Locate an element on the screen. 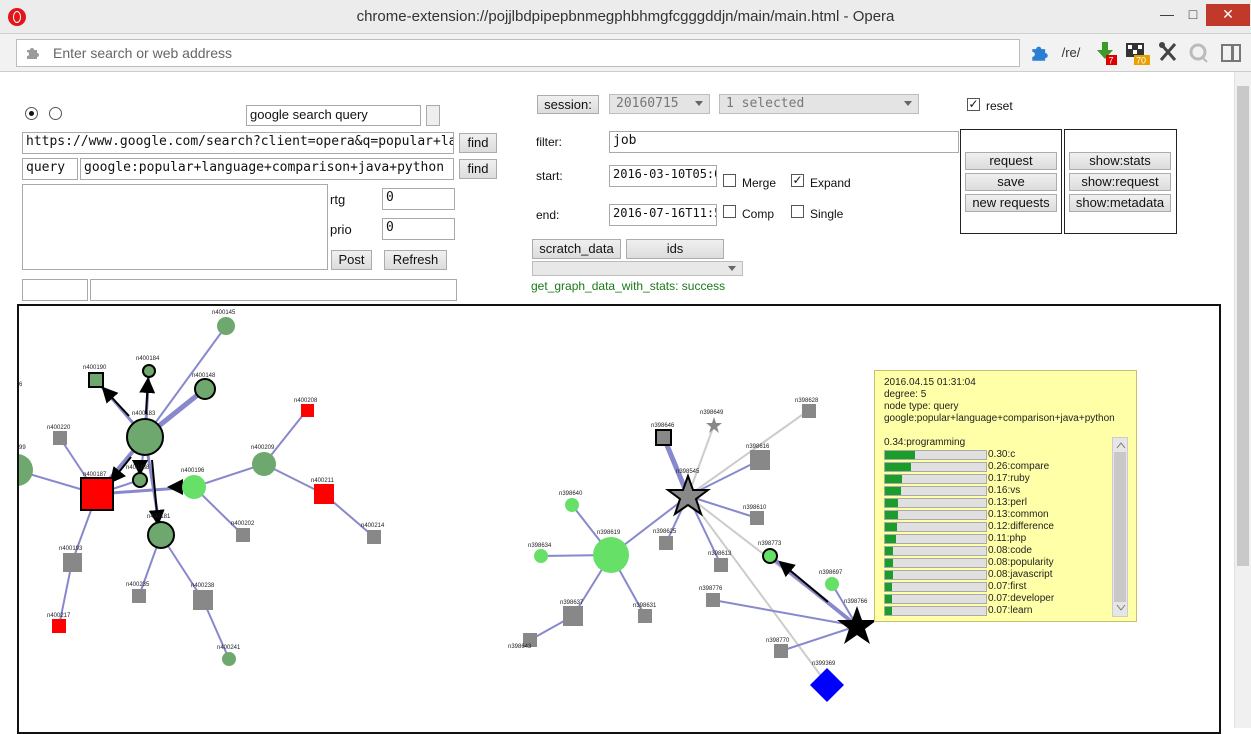 The width and height of the screenshot is (1251, 734). node-n400148 is located at coordinates (205, 389).